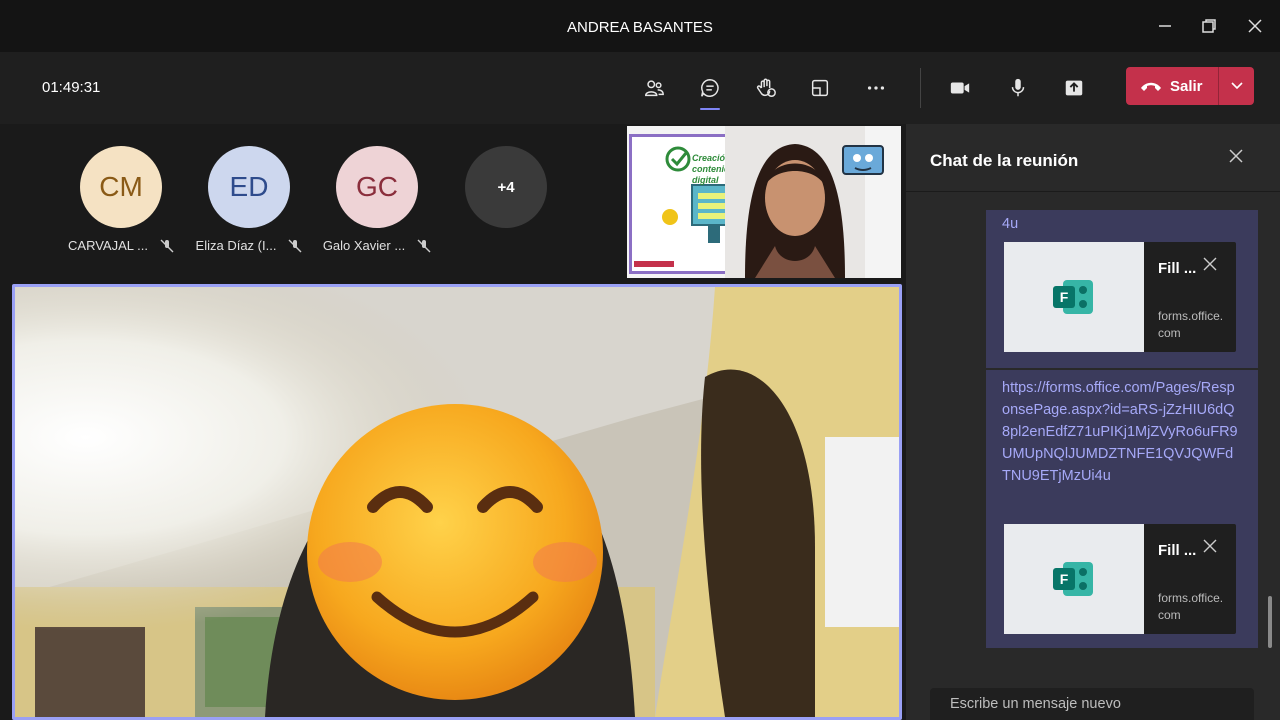  I want to click on leave-button: Salir, so click(1190, 86).